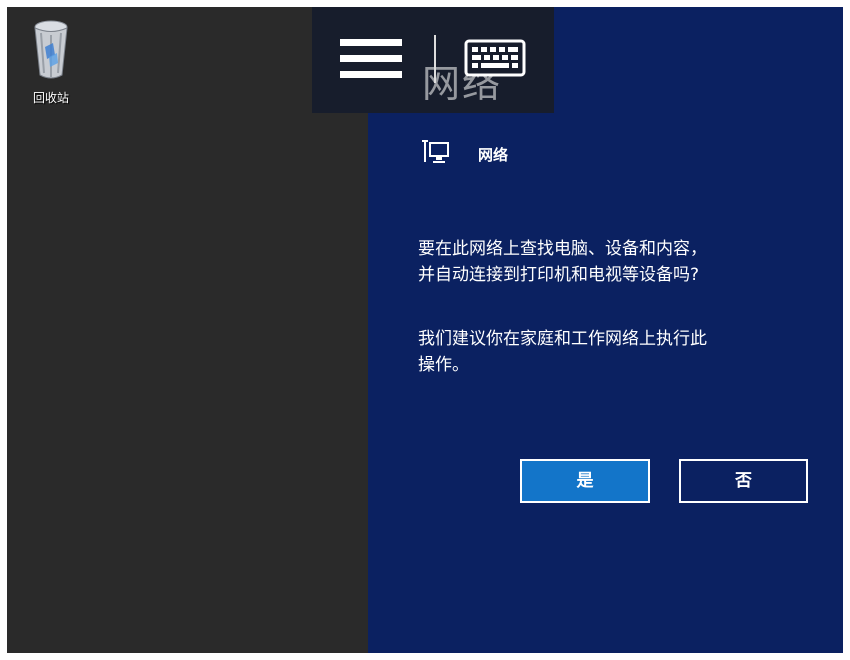 Image resolution: width=850 pixels, height=660 pixels. I want to click on question-line-1: 要在此网络上查找电脑、设备和内容，, so click(562, 249).